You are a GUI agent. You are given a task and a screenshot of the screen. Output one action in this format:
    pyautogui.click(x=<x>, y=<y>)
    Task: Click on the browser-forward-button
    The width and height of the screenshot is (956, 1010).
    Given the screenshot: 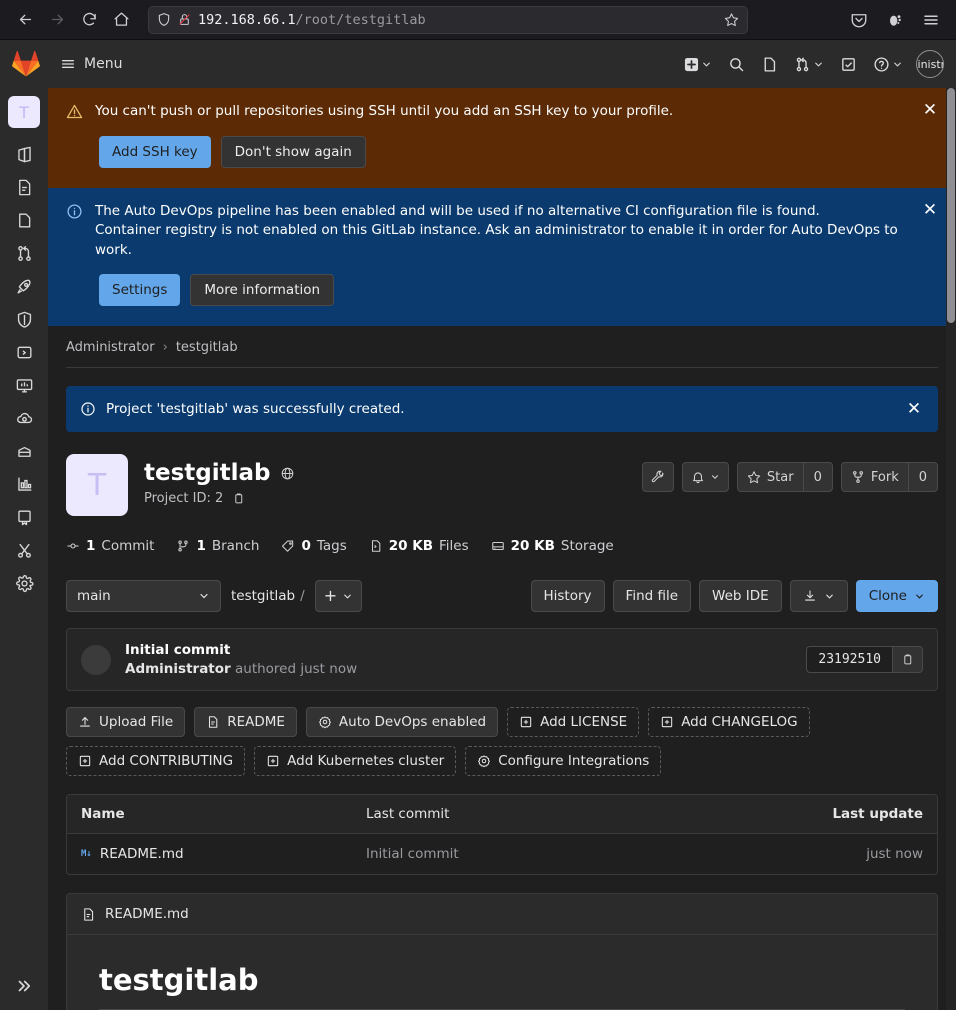 What is the action you would take?
    pyautogui.click(x=57, y=20)
    